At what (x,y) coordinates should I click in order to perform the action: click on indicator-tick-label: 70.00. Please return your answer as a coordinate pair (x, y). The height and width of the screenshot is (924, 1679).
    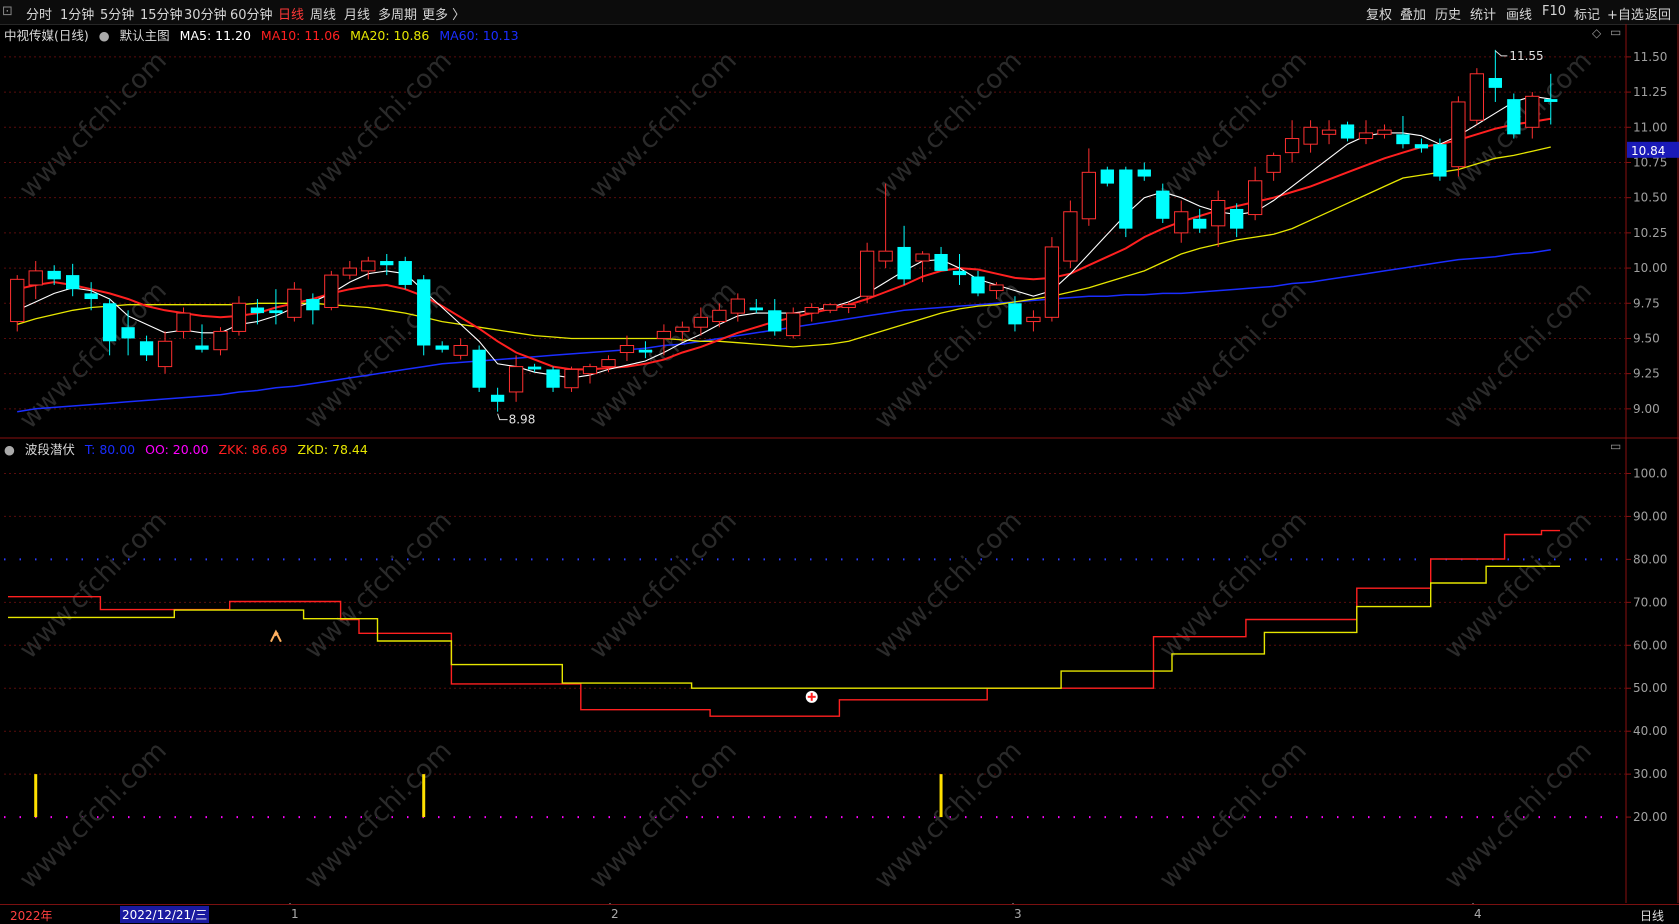
    Looking at the image, I should click on (1650, 602).